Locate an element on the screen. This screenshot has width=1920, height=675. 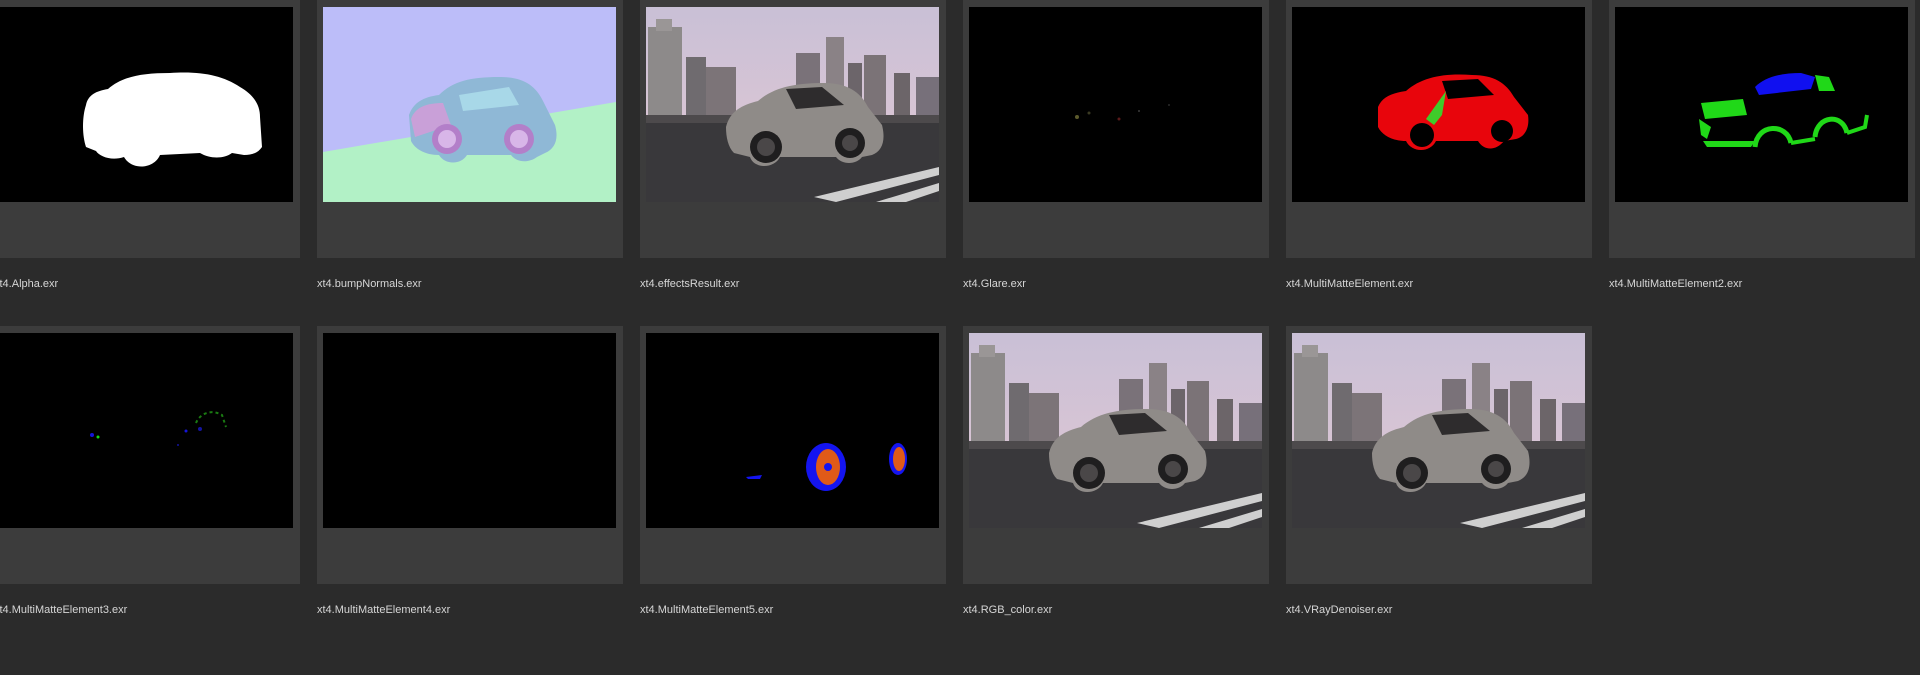
file-tile-multimatte-element: xt4.MultiMatteElement.exr is located at coordinates (1444, 154).